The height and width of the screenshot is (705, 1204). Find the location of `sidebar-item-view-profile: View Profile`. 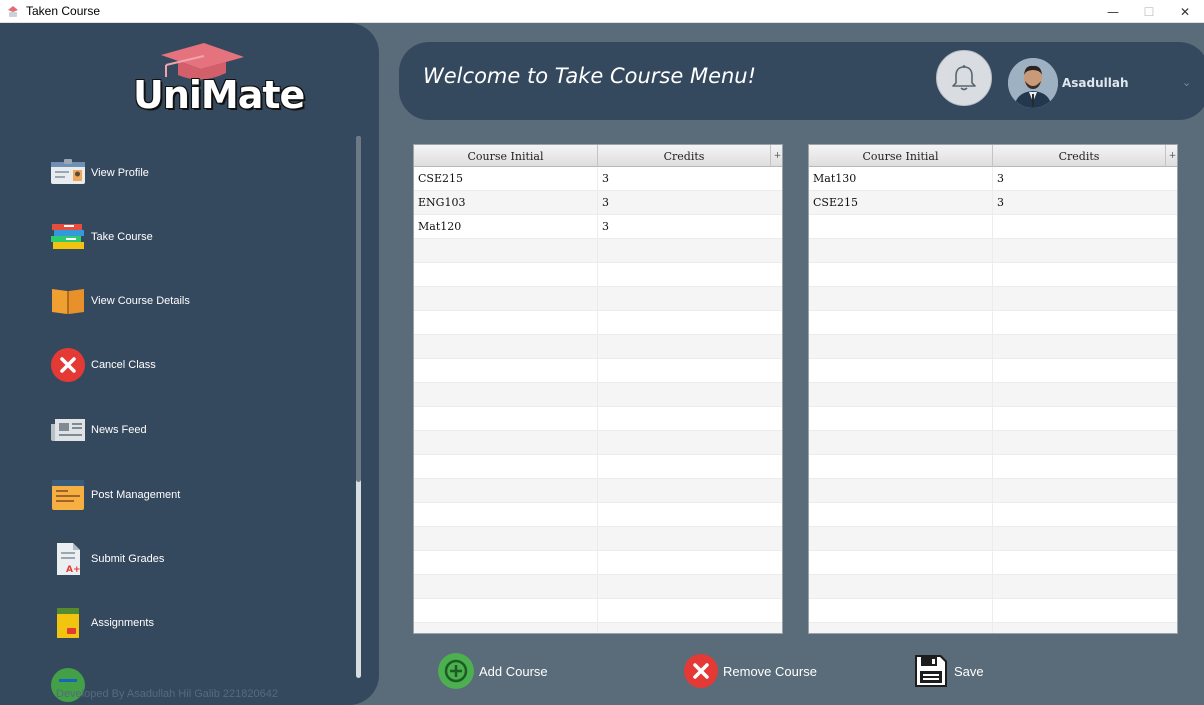

sidebar-item-view-profile: View Profile is located at coordinates (99, 173).